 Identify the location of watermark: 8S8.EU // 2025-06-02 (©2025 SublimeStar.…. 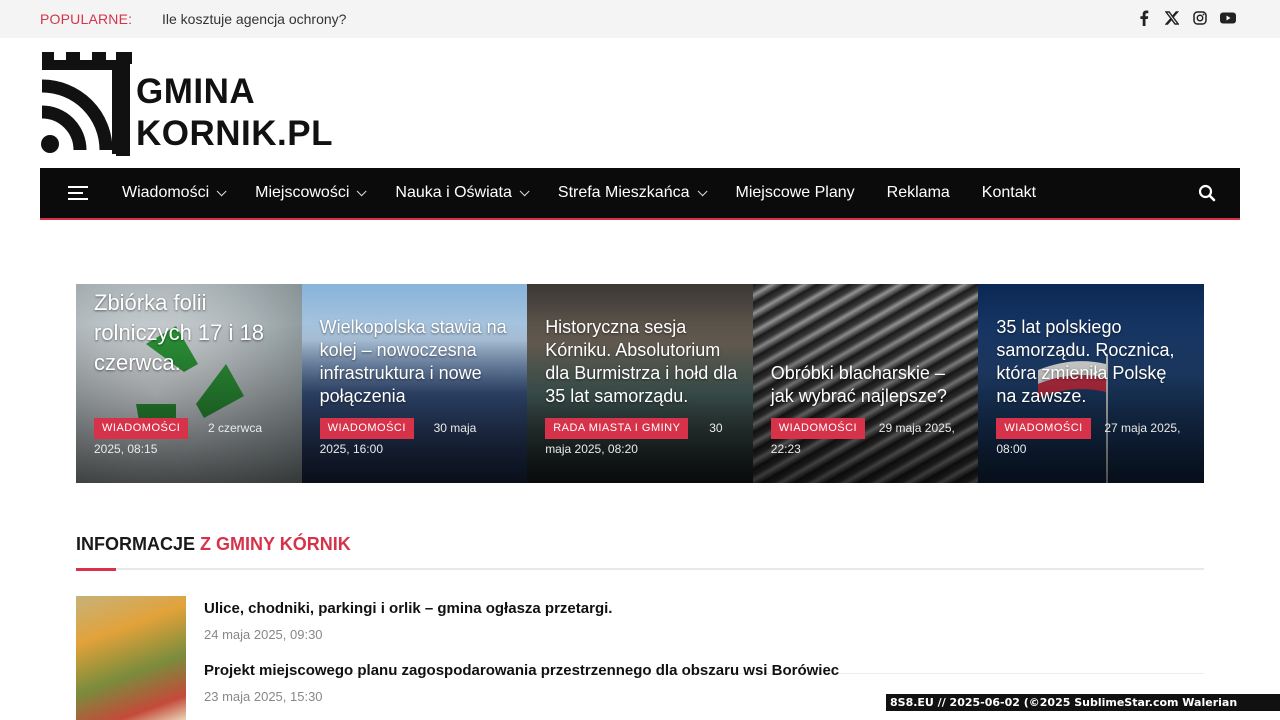
(1083, 707).